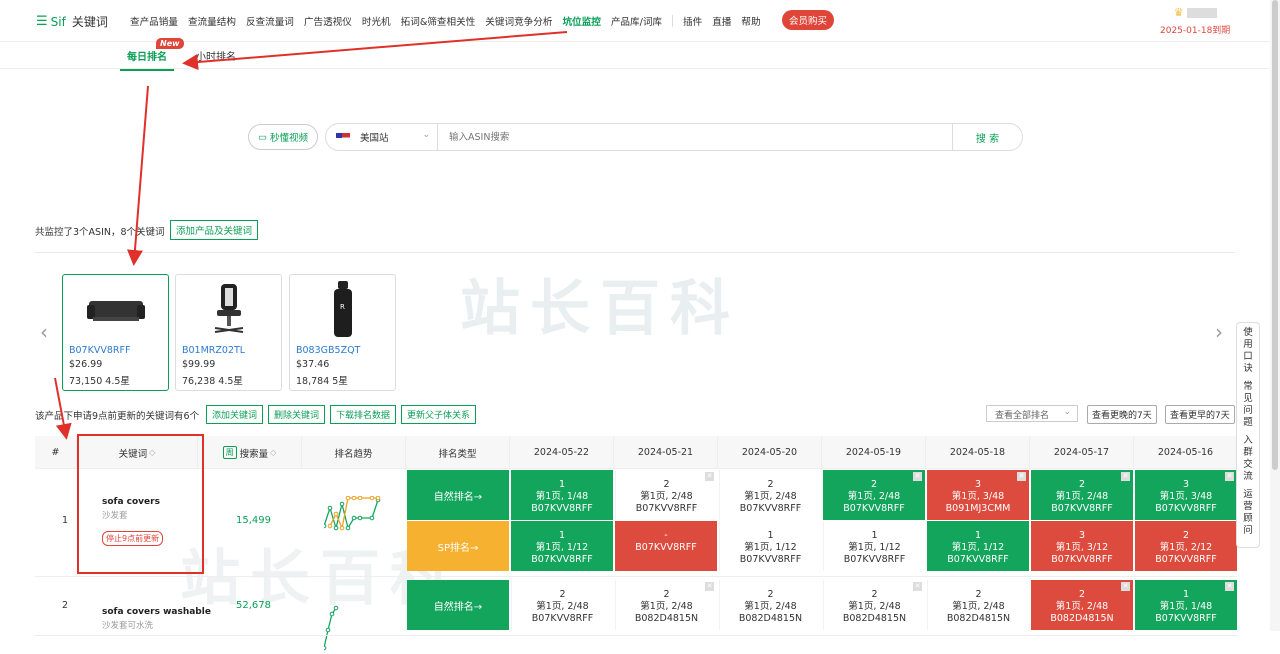 This screenshot has height=654, width=1280. What do you see at coordinates (325, 648) in the screenshot?
I see `trend-point` at bounding box center [325, 648].